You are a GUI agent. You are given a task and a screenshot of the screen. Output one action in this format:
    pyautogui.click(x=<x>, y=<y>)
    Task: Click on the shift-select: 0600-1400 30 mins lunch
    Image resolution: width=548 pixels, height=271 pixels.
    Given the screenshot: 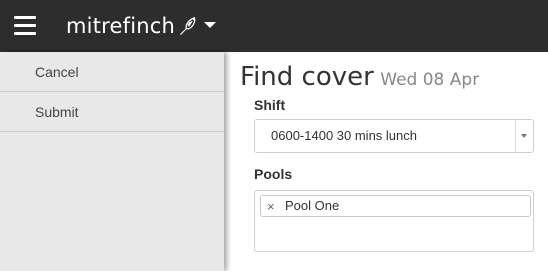 What is the action you would take?
    pyautogui.click(x=394, y=136)
    